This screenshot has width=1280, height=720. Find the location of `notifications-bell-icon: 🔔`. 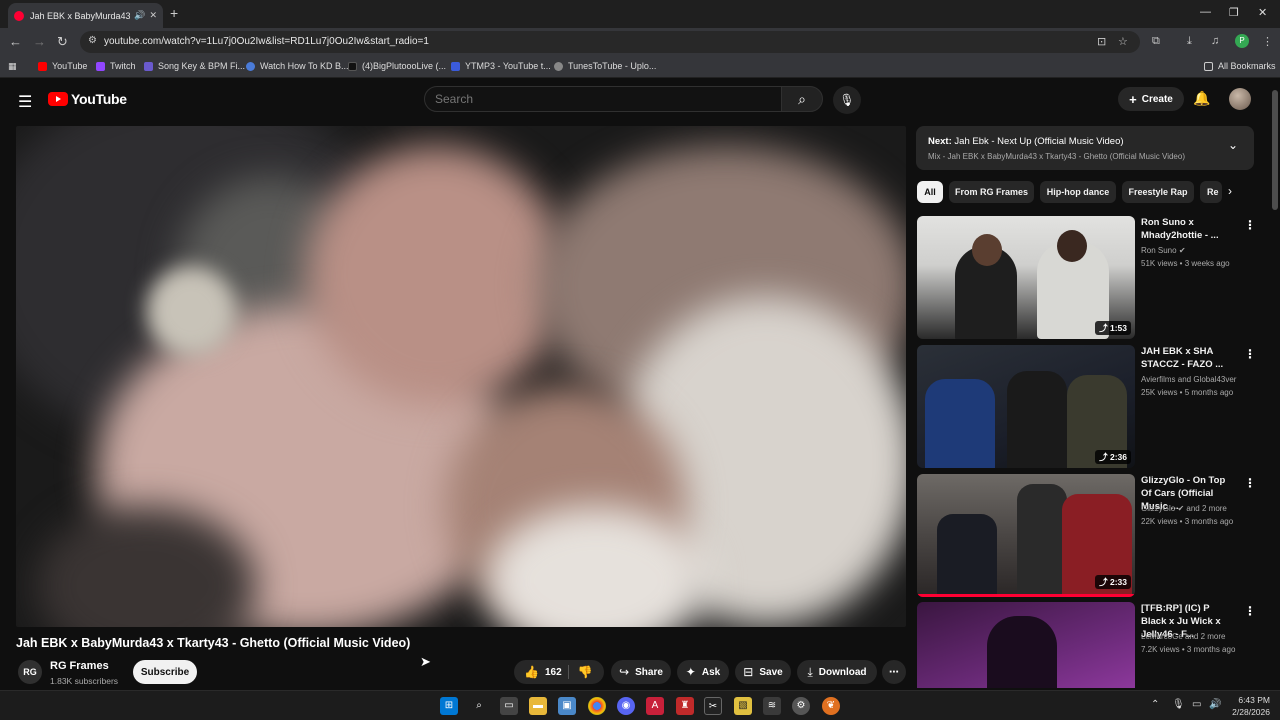

notifications-bell-icon: 🔔 is located at coordinates (1201, 98).